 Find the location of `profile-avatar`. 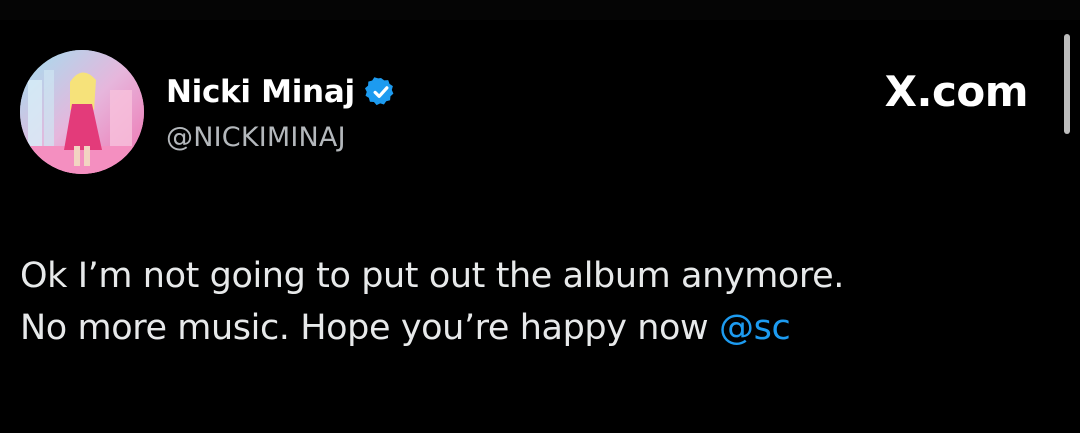

profile-avatar is located at coordinates (82, 112).